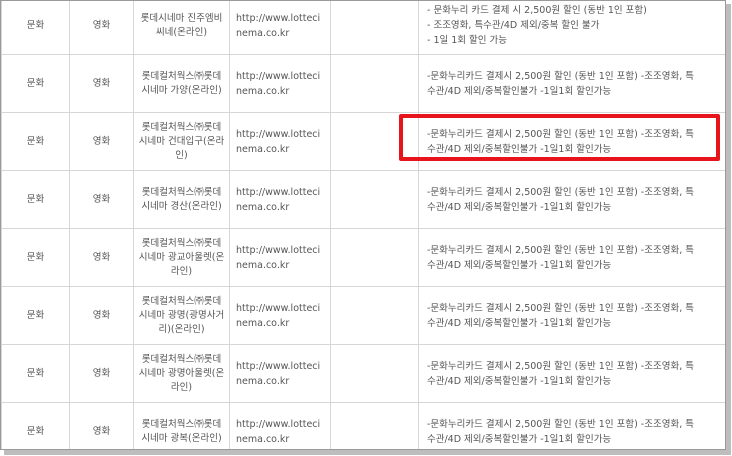  I want to click on merchant-name-cell: 롯데컬처웍스㈜롯데시네마 가양(온라인), so click(181, 83).